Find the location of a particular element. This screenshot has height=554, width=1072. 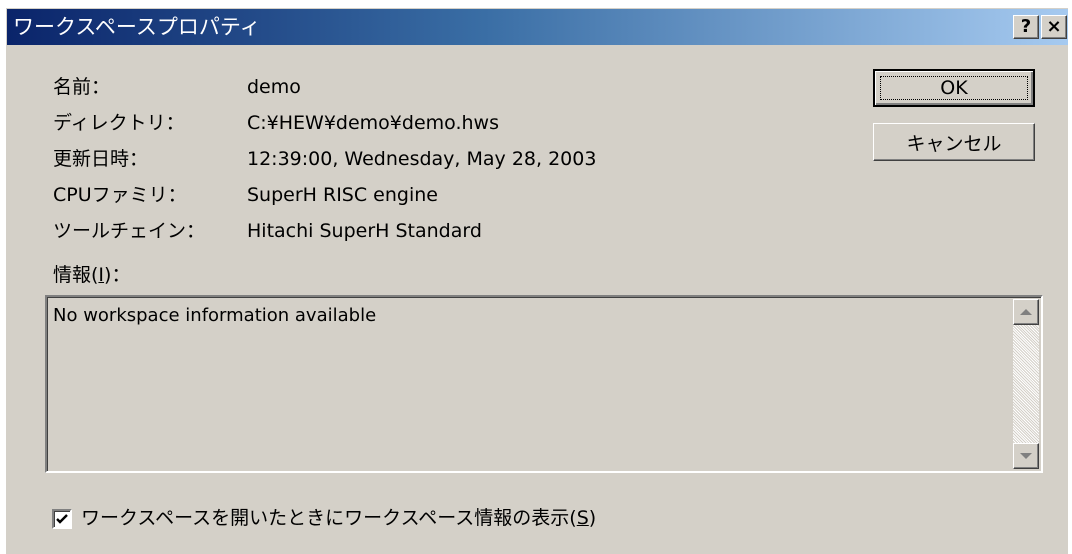

scroll-down-button is located at coordinates (1026, 456).